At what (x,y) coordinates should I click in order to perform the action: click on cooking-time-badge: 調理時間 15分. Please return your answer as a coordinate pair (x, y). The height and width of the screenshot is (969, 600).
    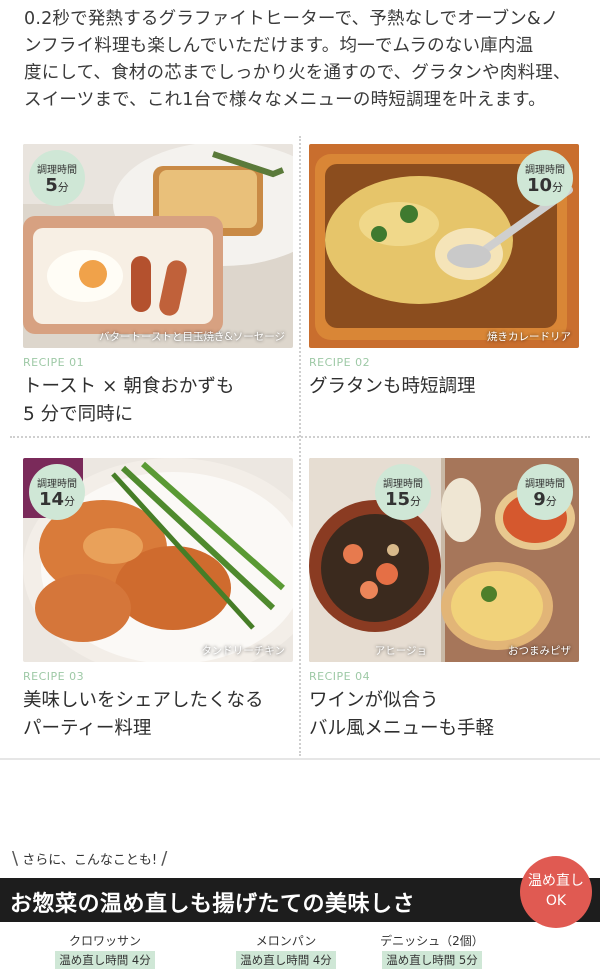
    Looking at the image, I should click on (403, 492).